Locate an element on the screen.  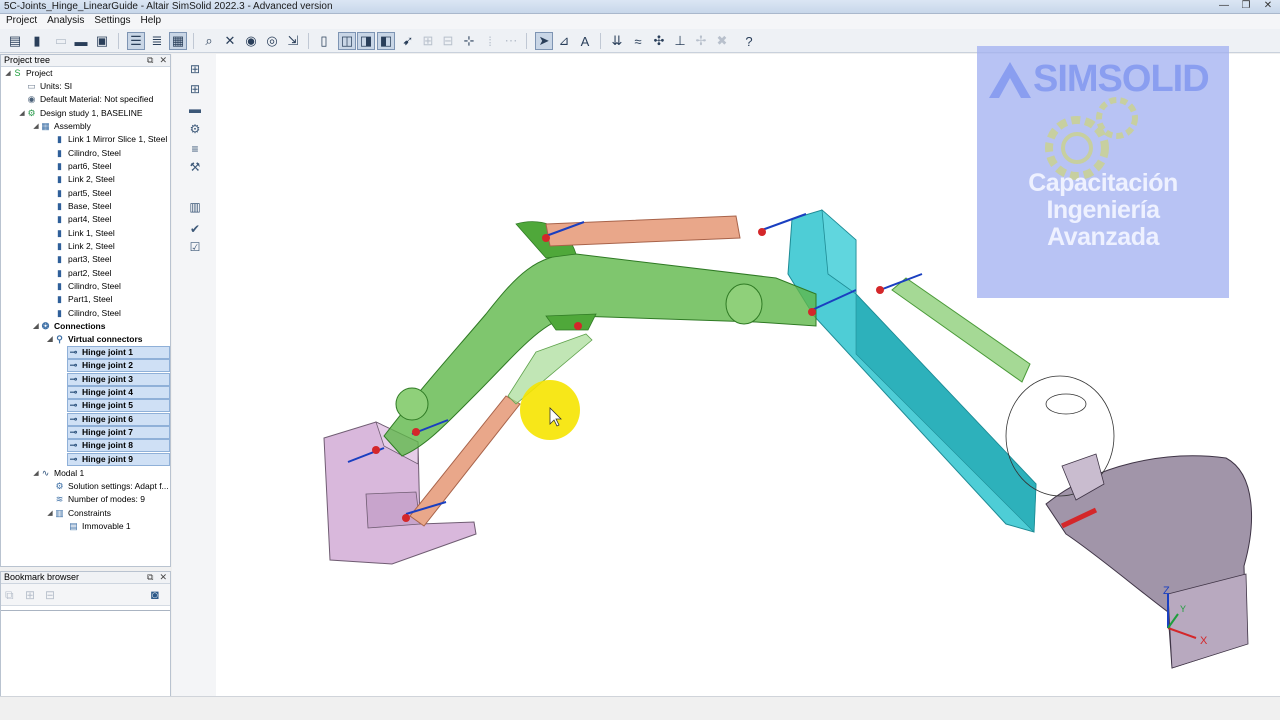
bookmark-list is located at coordinates (85, 657).